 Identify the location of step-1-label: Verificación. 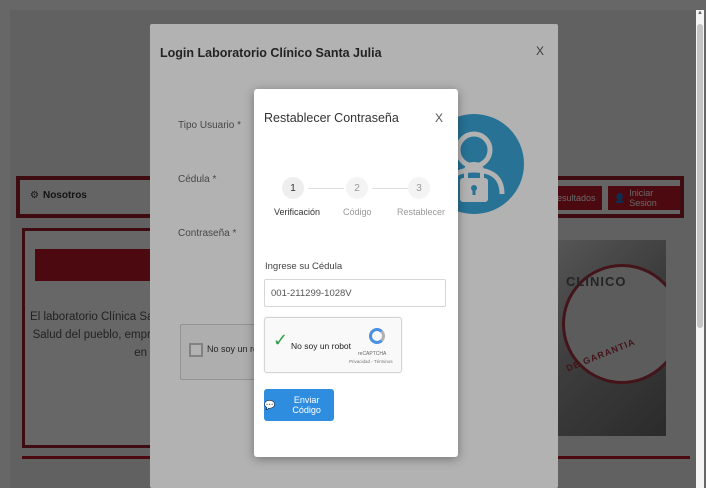
(297, 212).